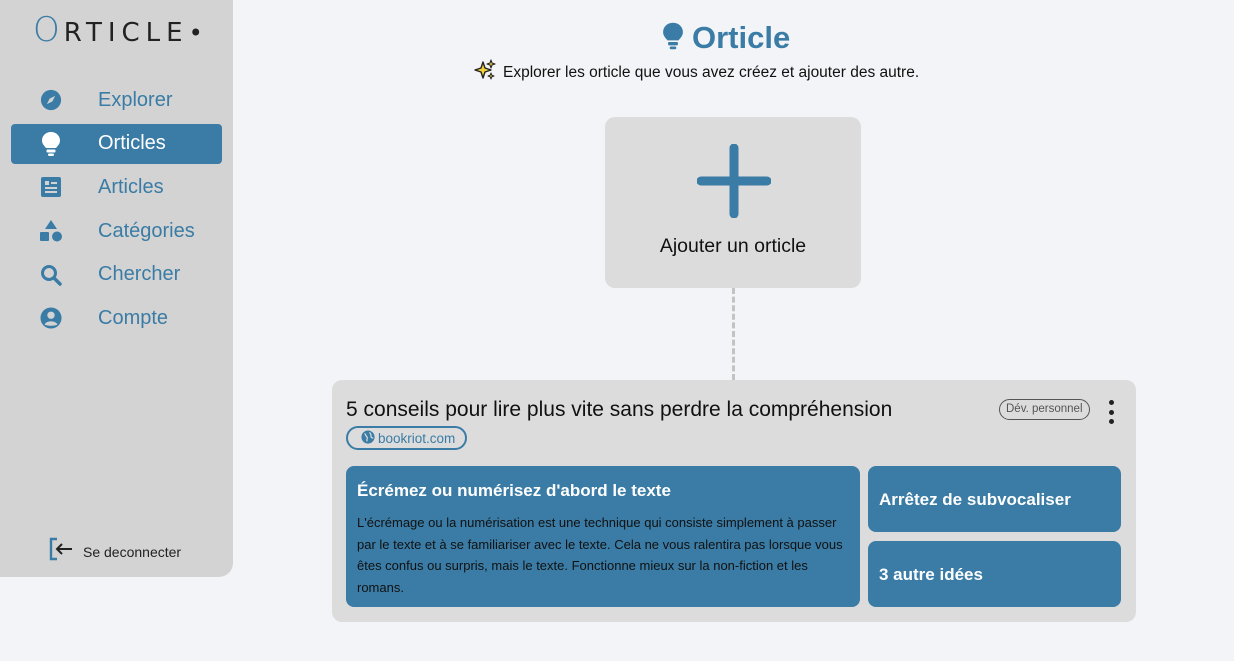 Image resolution: width=1234 pixels, height=661 pixels. Describe the element at coordinates (733, 334) in the screenshot. I see `connector-line` at that location.